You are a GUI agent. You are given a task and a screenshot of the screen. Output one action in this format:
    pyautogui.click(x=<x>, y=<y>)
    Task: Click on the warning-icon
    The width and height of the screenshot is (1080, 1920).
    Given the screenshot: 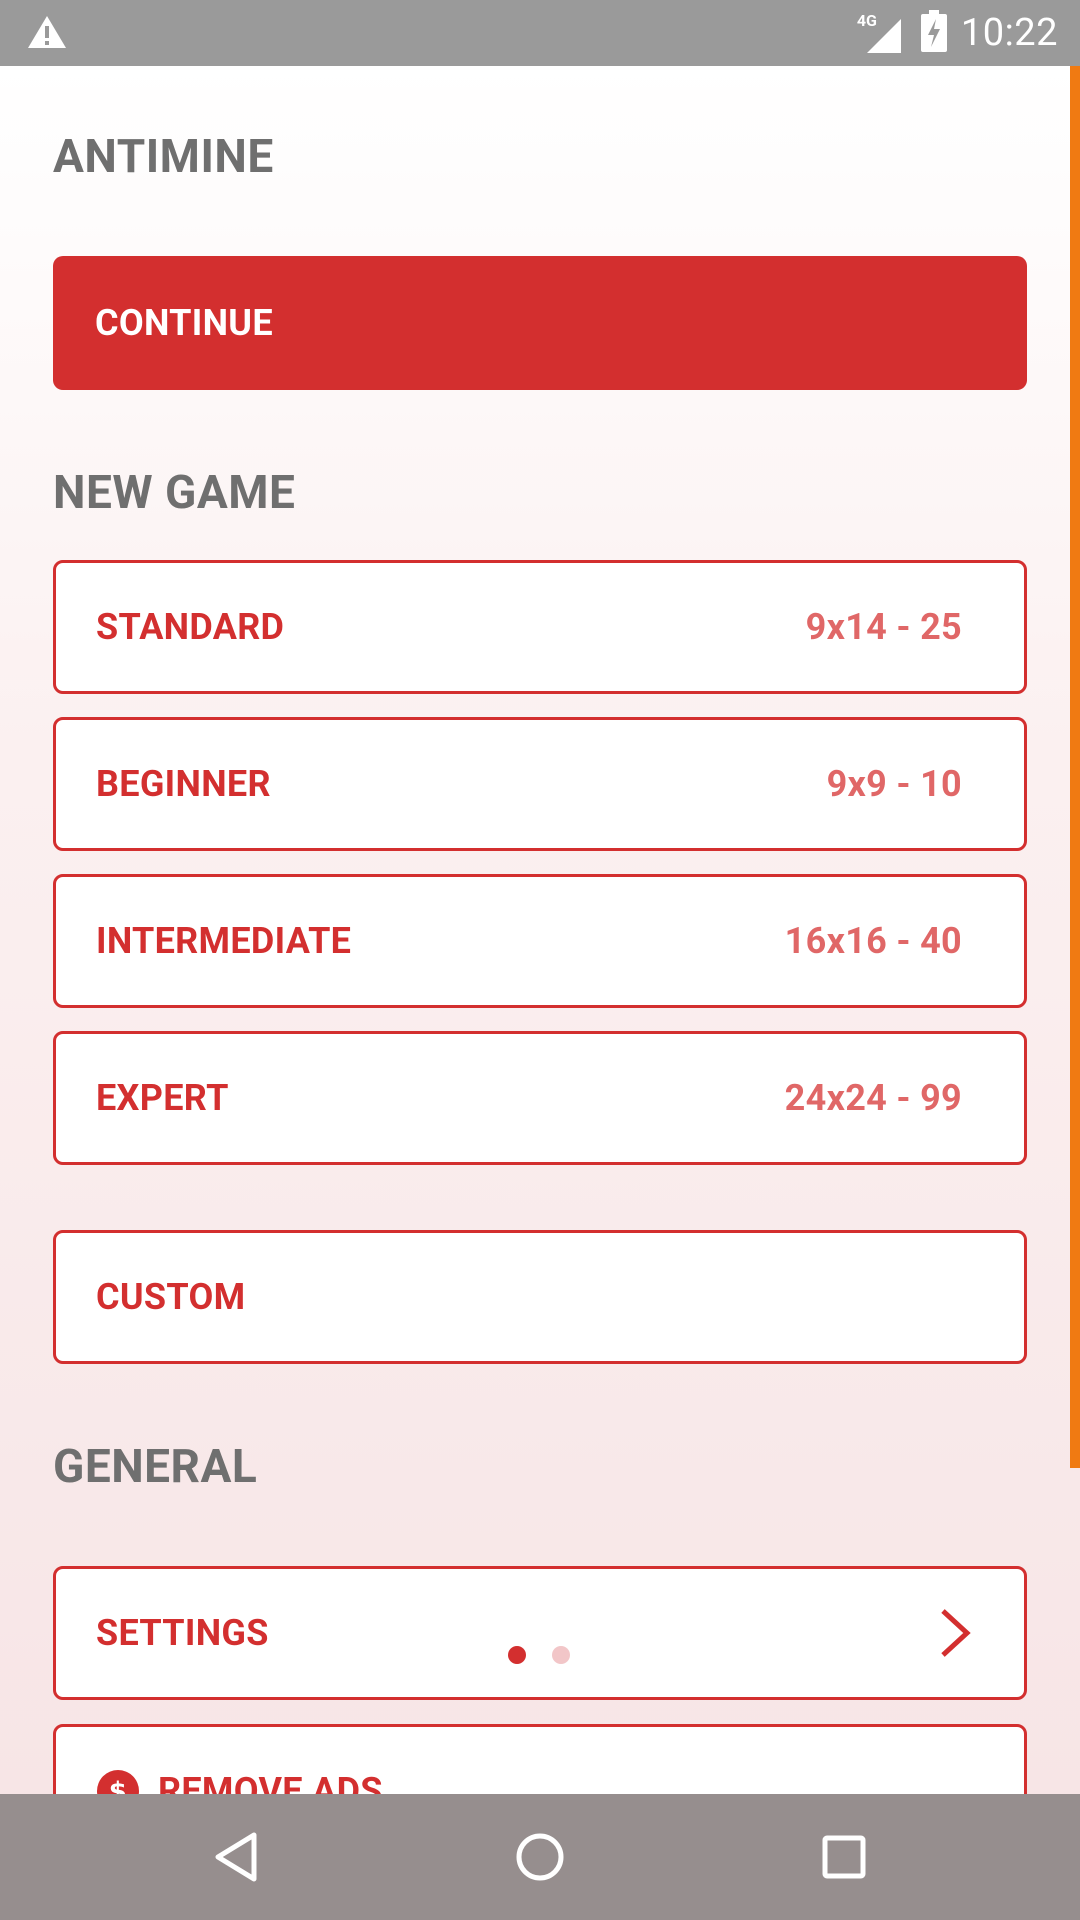 What is the action you would take?
    pyautogui.click(x=47, y=34)
    